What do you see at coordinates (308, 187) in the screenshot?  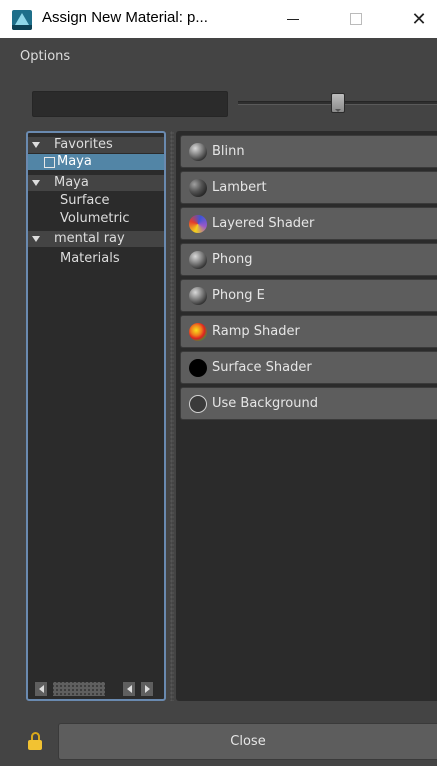 I see `material-button-lambert: Lambert` at bounding box center [308, 187].